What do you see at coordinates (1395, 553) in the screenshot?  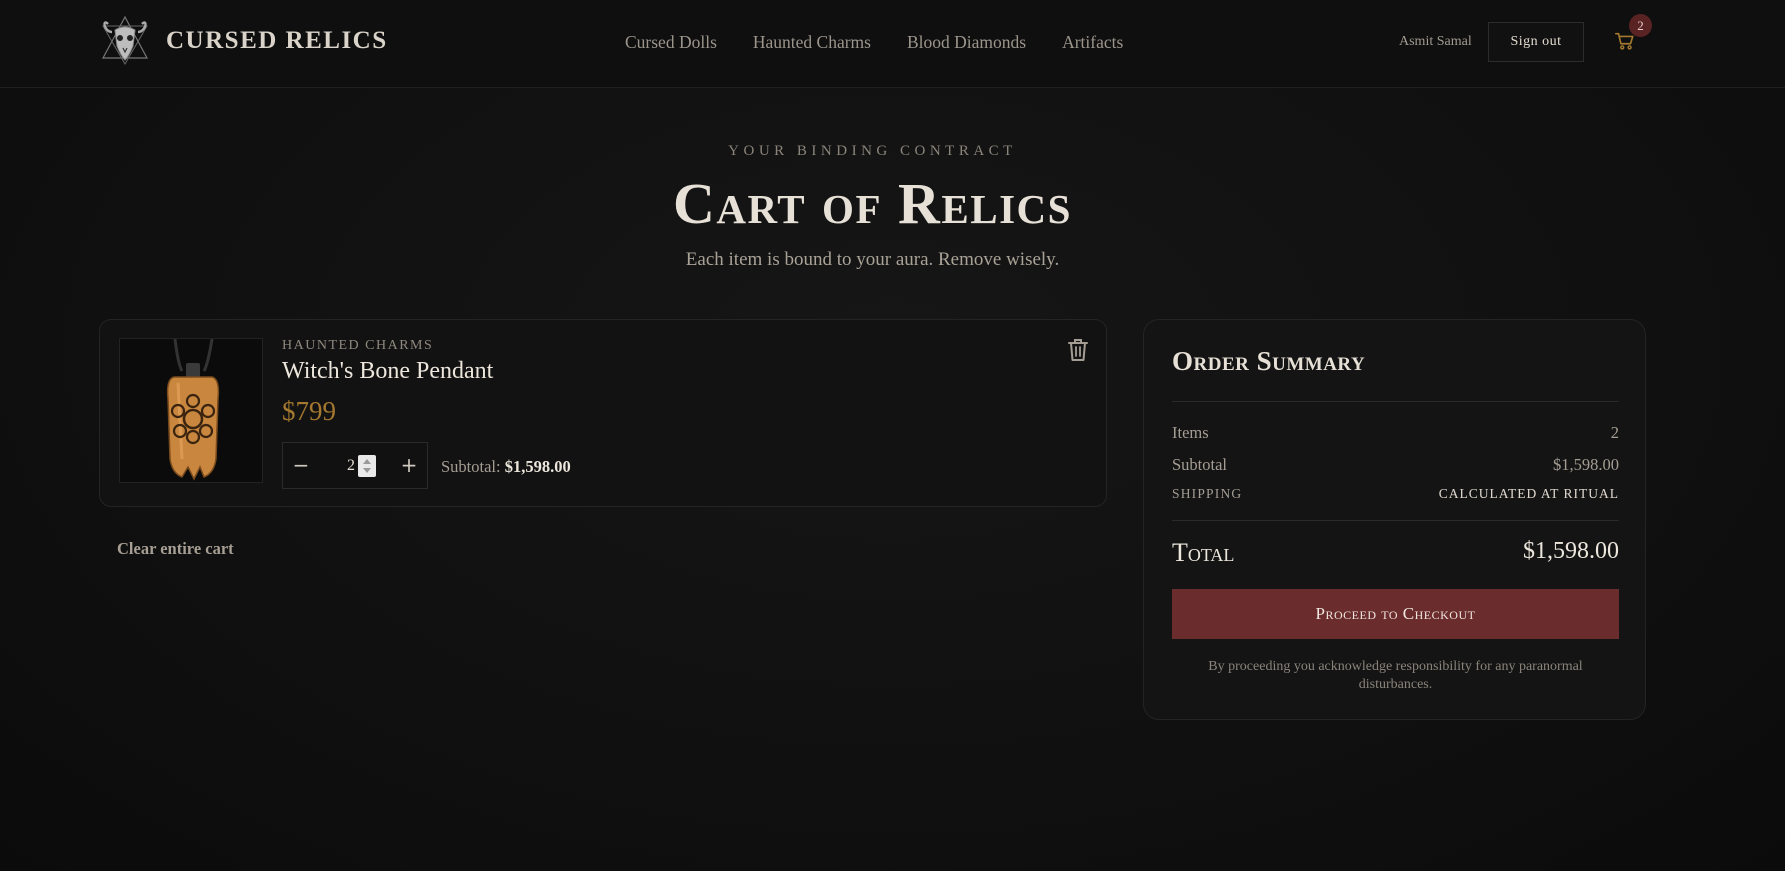 I see `summary-total-row: Total $1,598.00` at bounding box center [1395, 553].